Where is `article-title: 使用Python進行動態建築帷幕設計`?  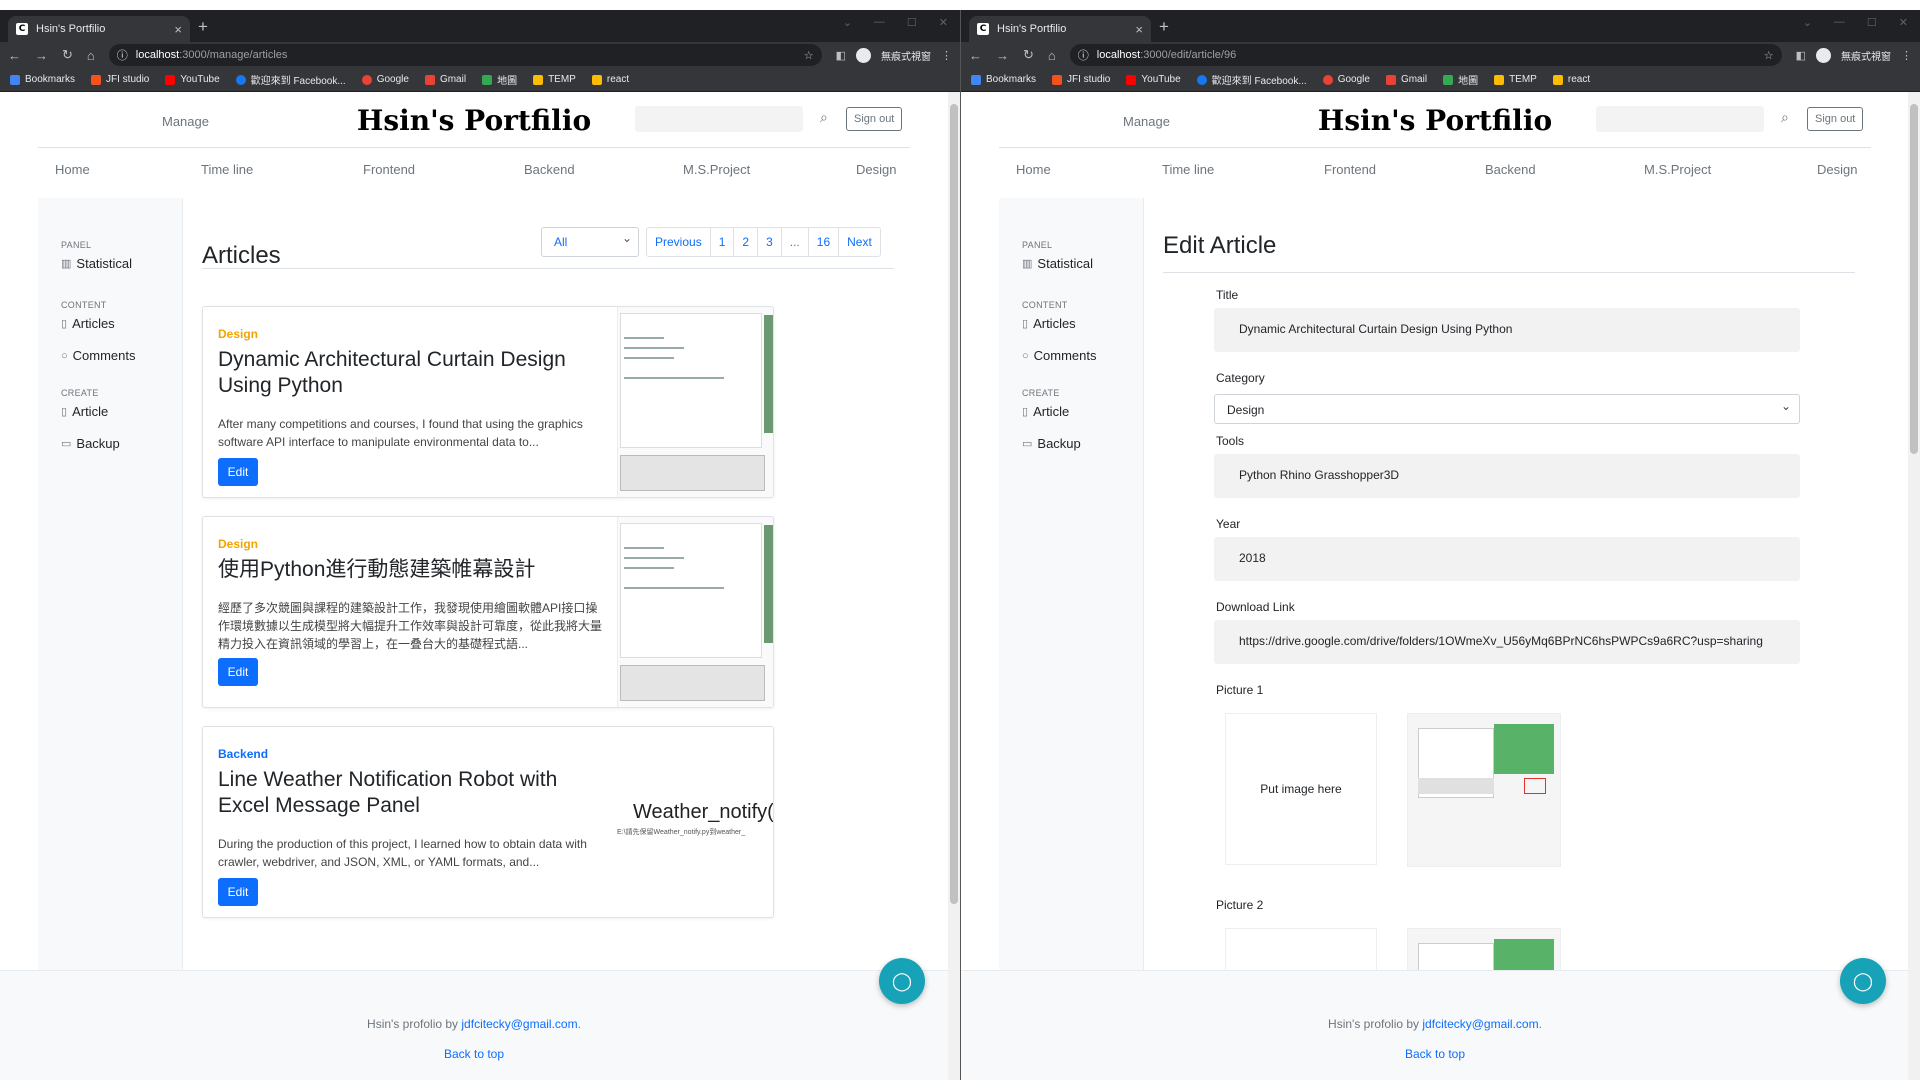
article-title: 使用Python進行動態建築帷幕設計 is located at coordinates (407, 570).